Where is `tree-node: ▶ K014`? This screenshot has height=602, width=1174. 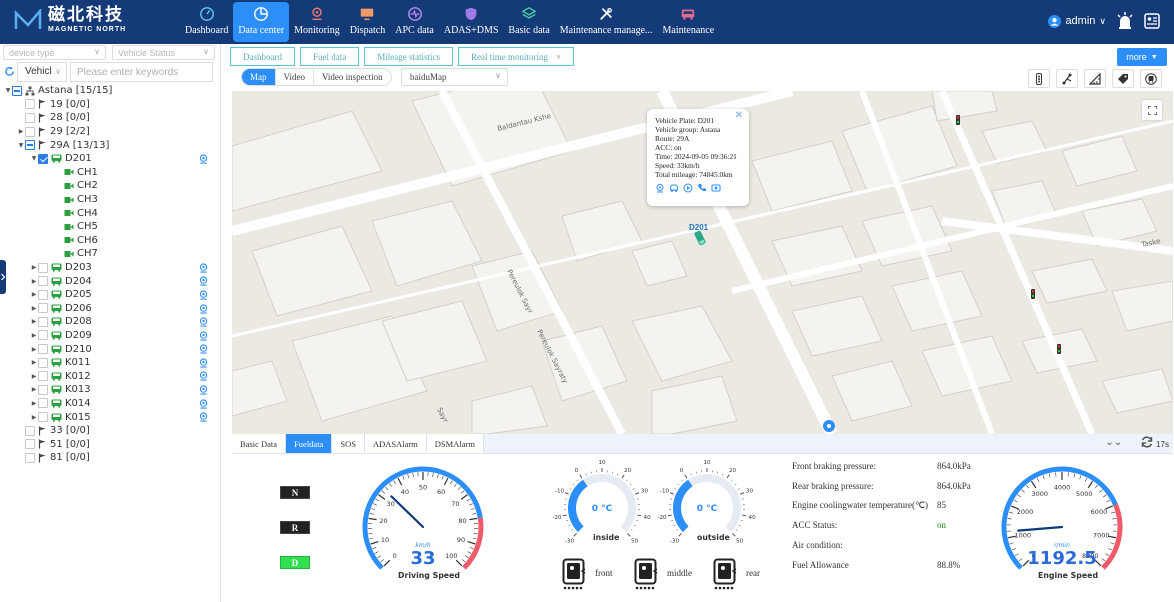
tree-node: ▶ K014 is located at coordinates (111, 404).